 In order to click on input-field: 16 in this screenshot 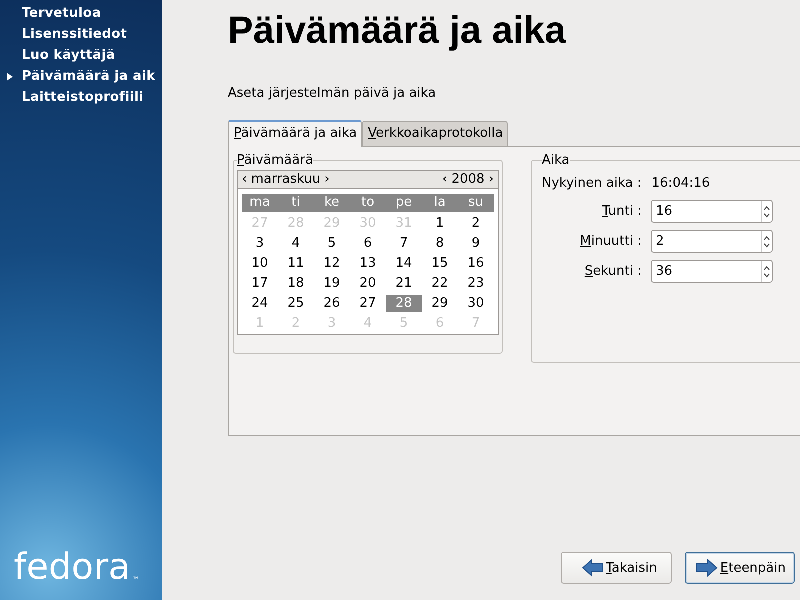, I will do `click(706, 211)`.